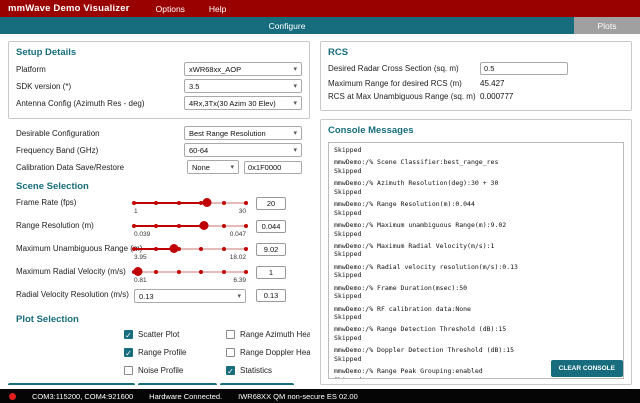 The image size is (640, 403). I want to click on desired-rcs-row: Desired Radar Cross Section (sq. m), so click(476, 68).